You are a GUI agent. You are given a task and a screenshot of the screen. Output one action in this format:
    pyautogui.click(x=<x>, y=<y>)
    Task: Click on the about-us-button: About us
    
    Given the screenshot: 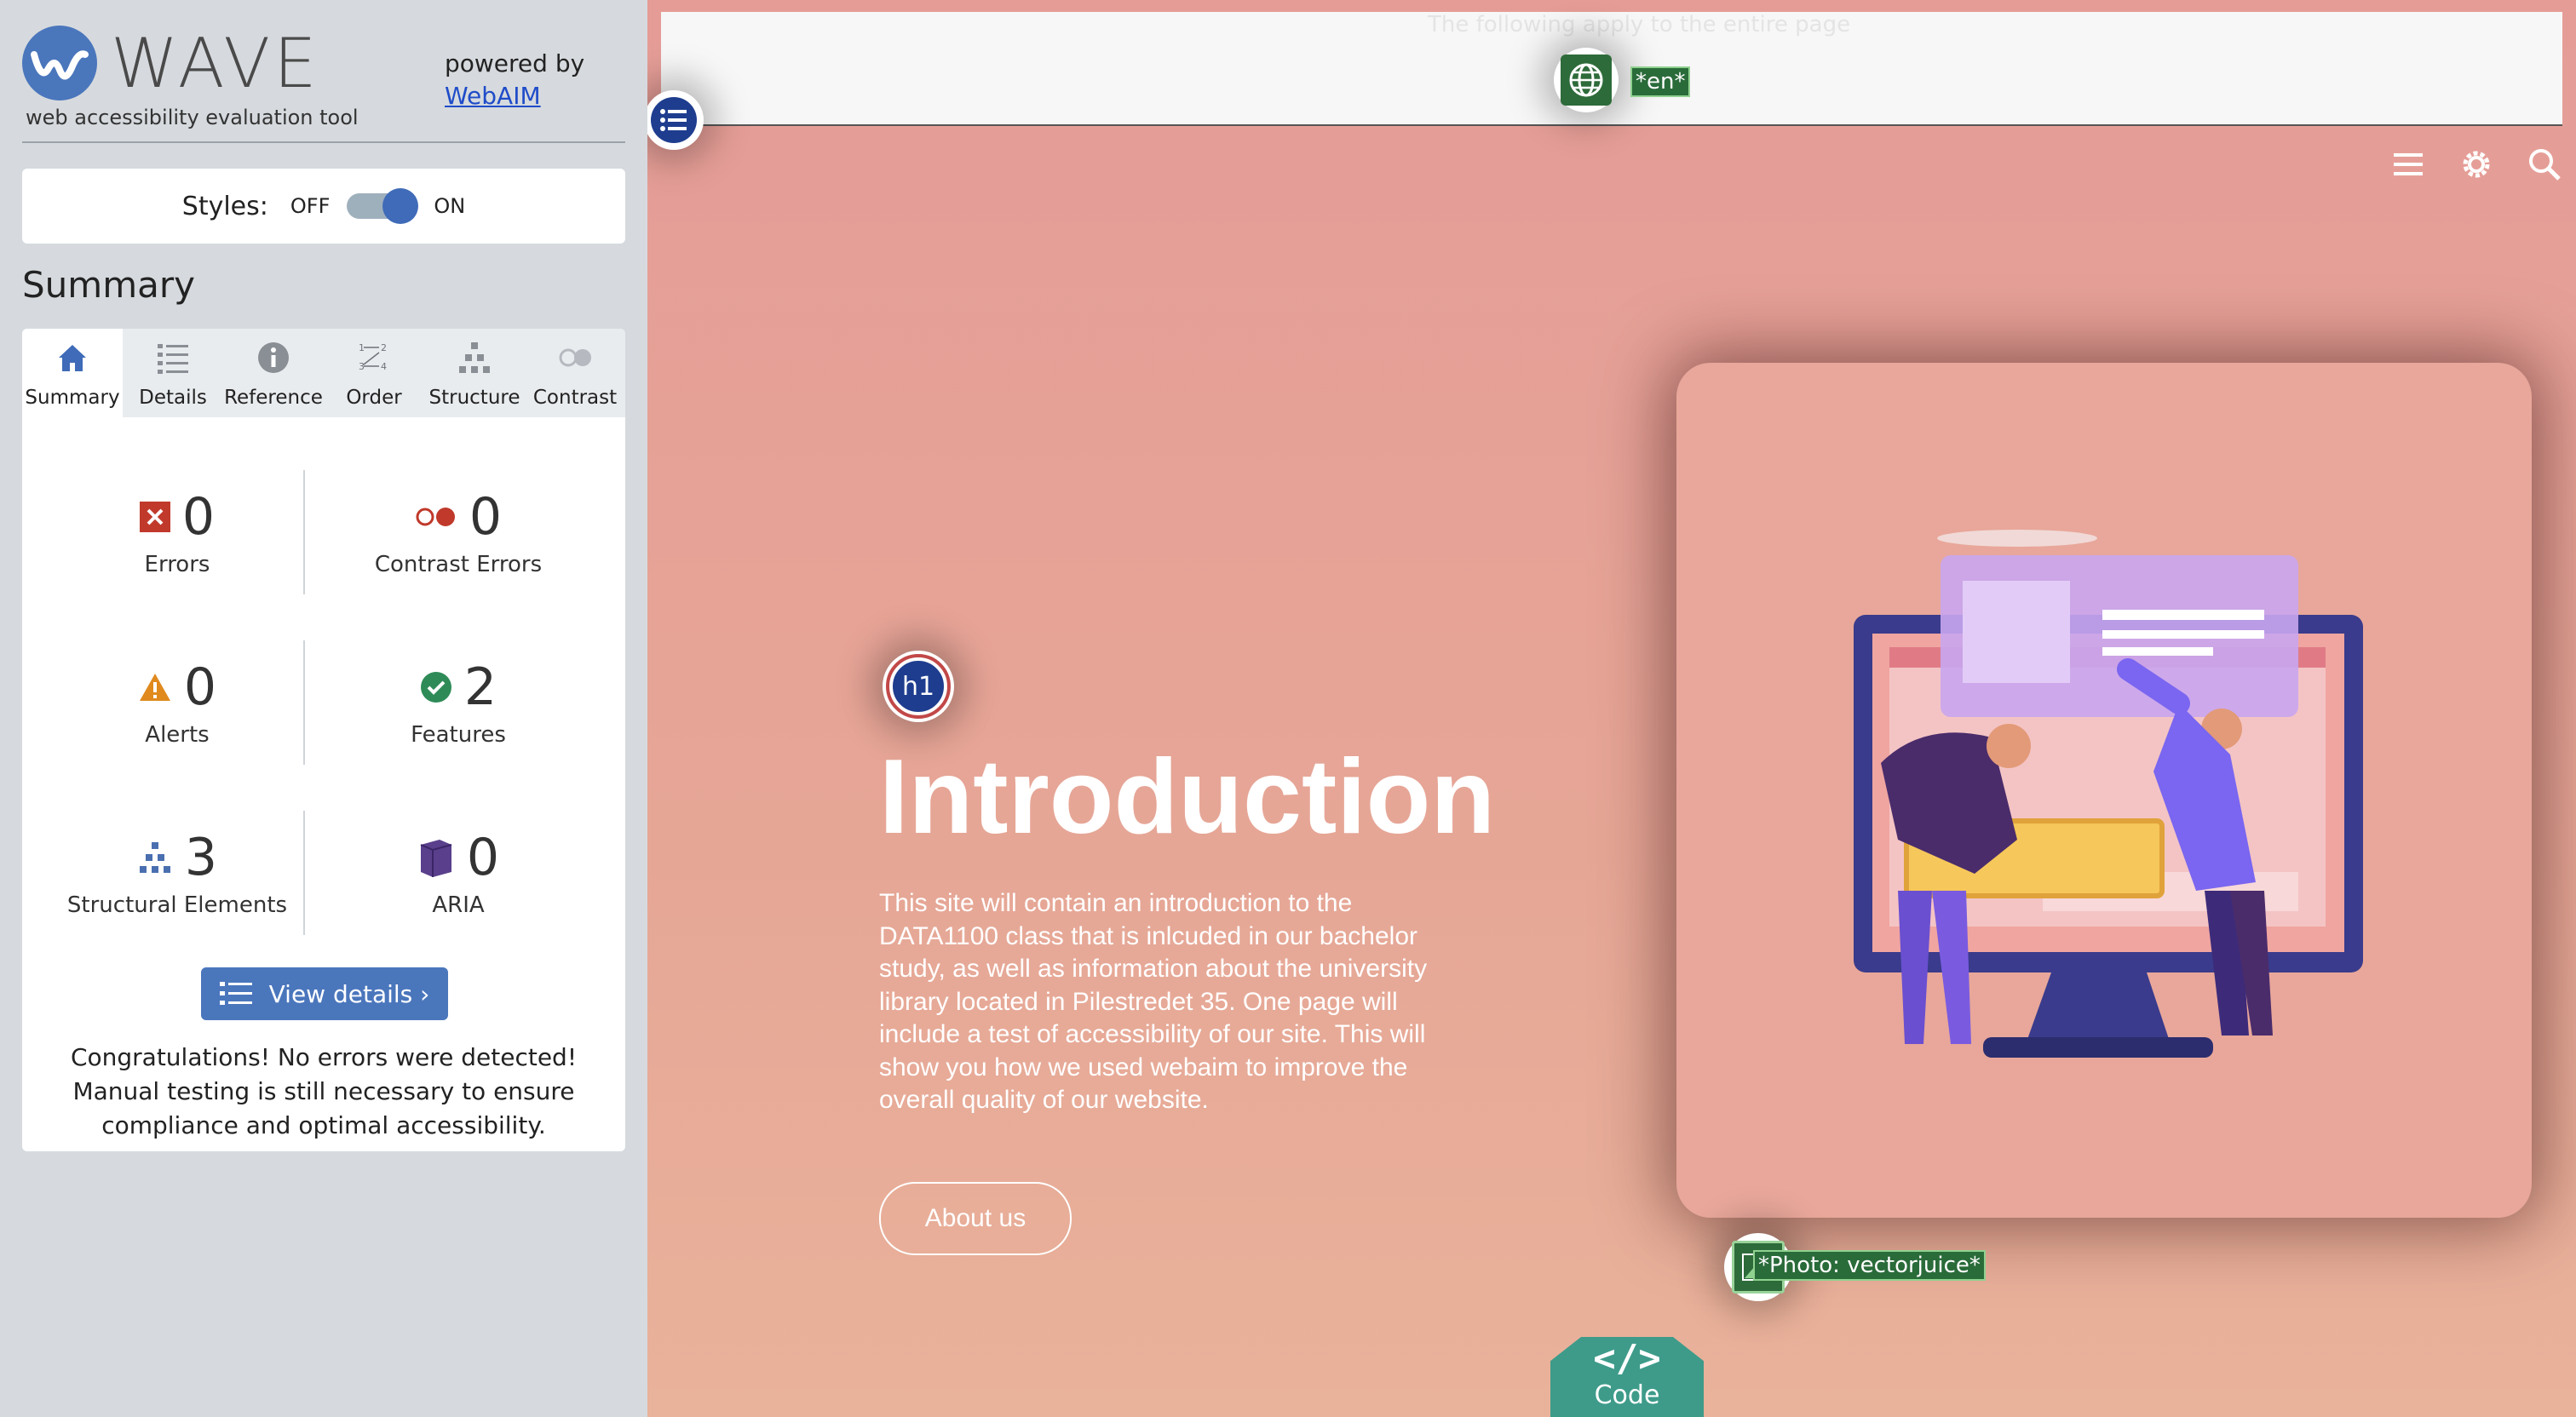 What is the action you would take?
    pyautogui.click(x=975, y=1218)
    